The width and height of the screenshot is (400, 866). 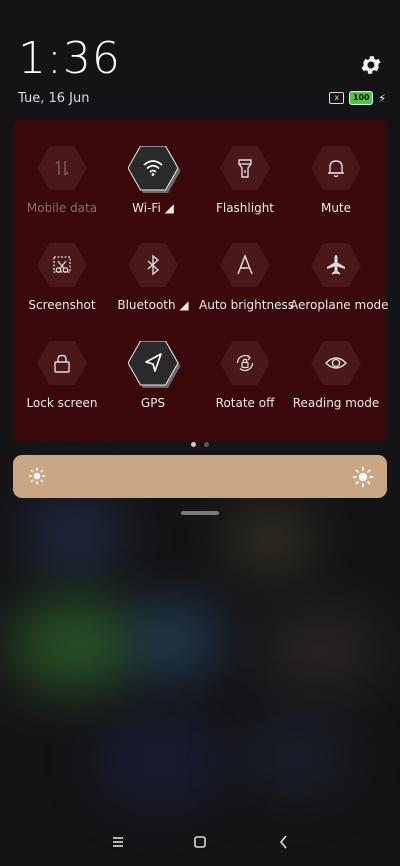 I want to click on wifi-icon, so click(x=153, y=168).